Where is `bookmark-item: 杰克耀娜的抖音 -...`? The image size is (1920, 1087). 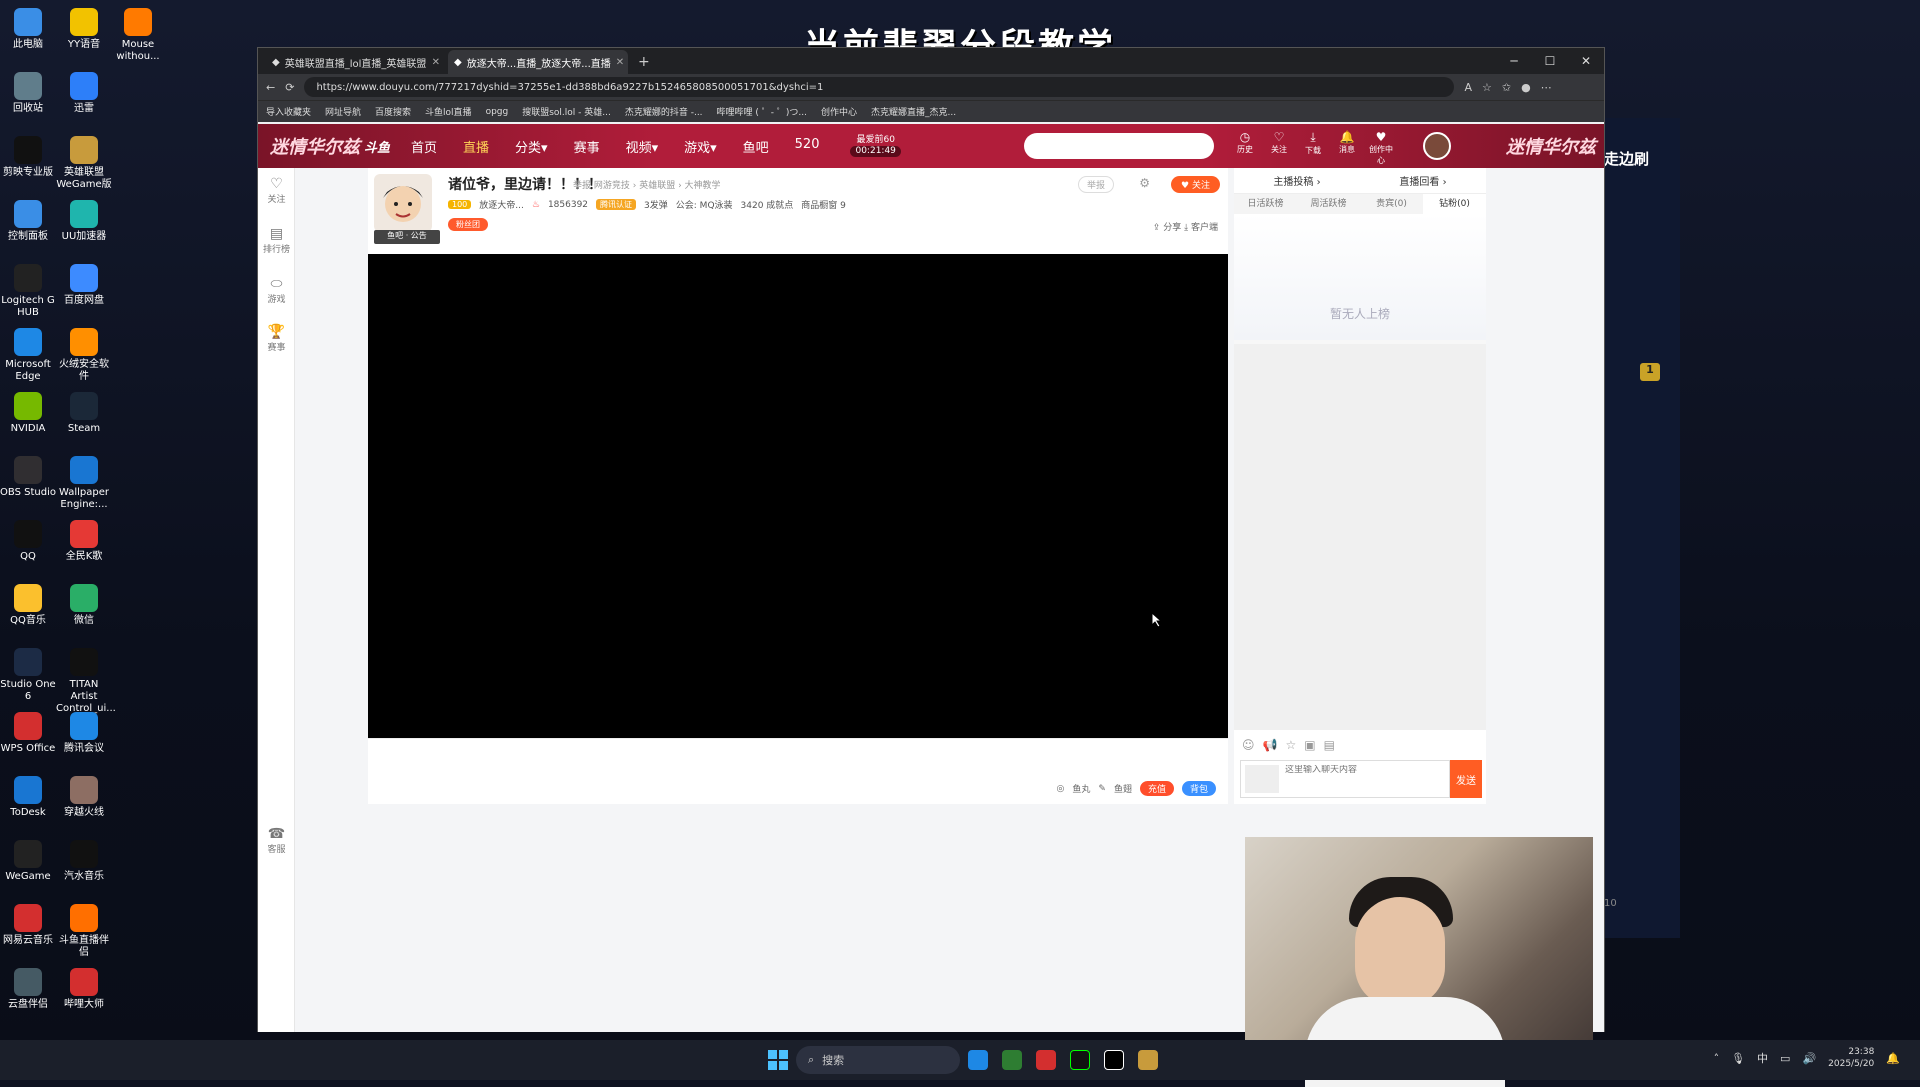
bookmark-item: 杰克耀娜的抖音 -... is located at coordinates (664, 111).